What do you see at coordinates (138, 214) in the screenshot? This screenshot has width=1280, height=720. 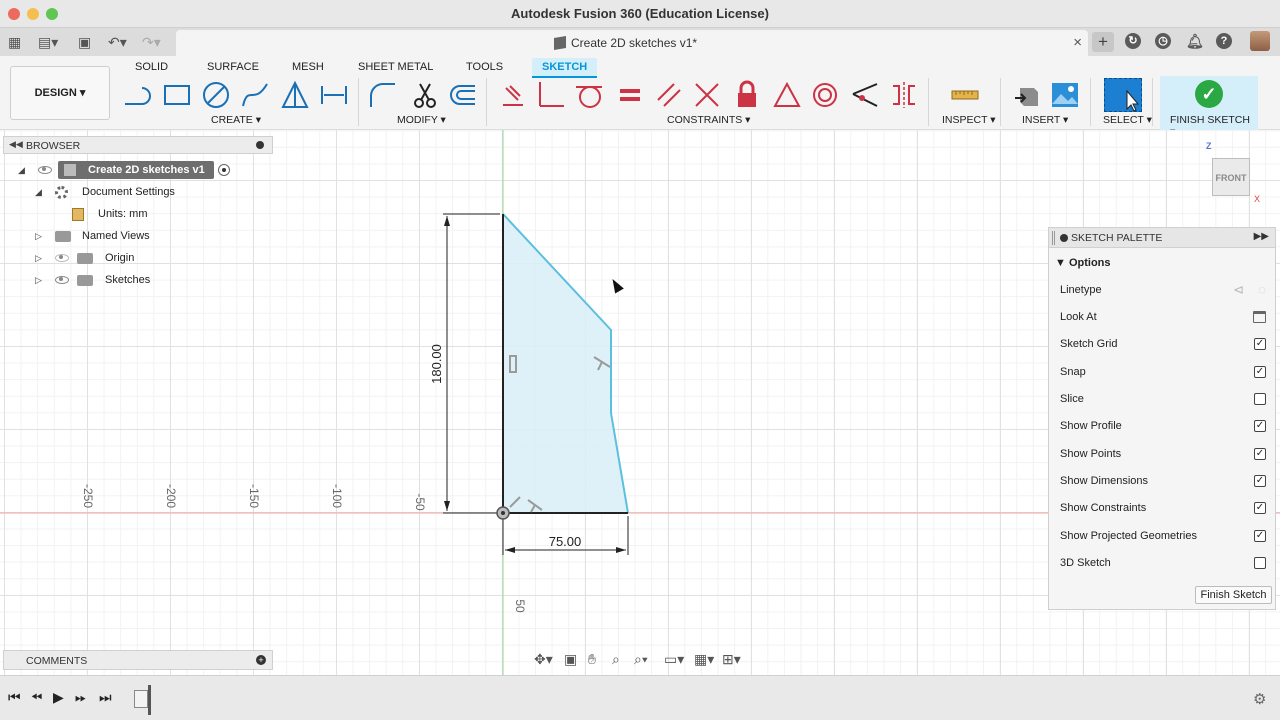 I see `browser-item-units: Units: mm` at bounding box center [138, 214].